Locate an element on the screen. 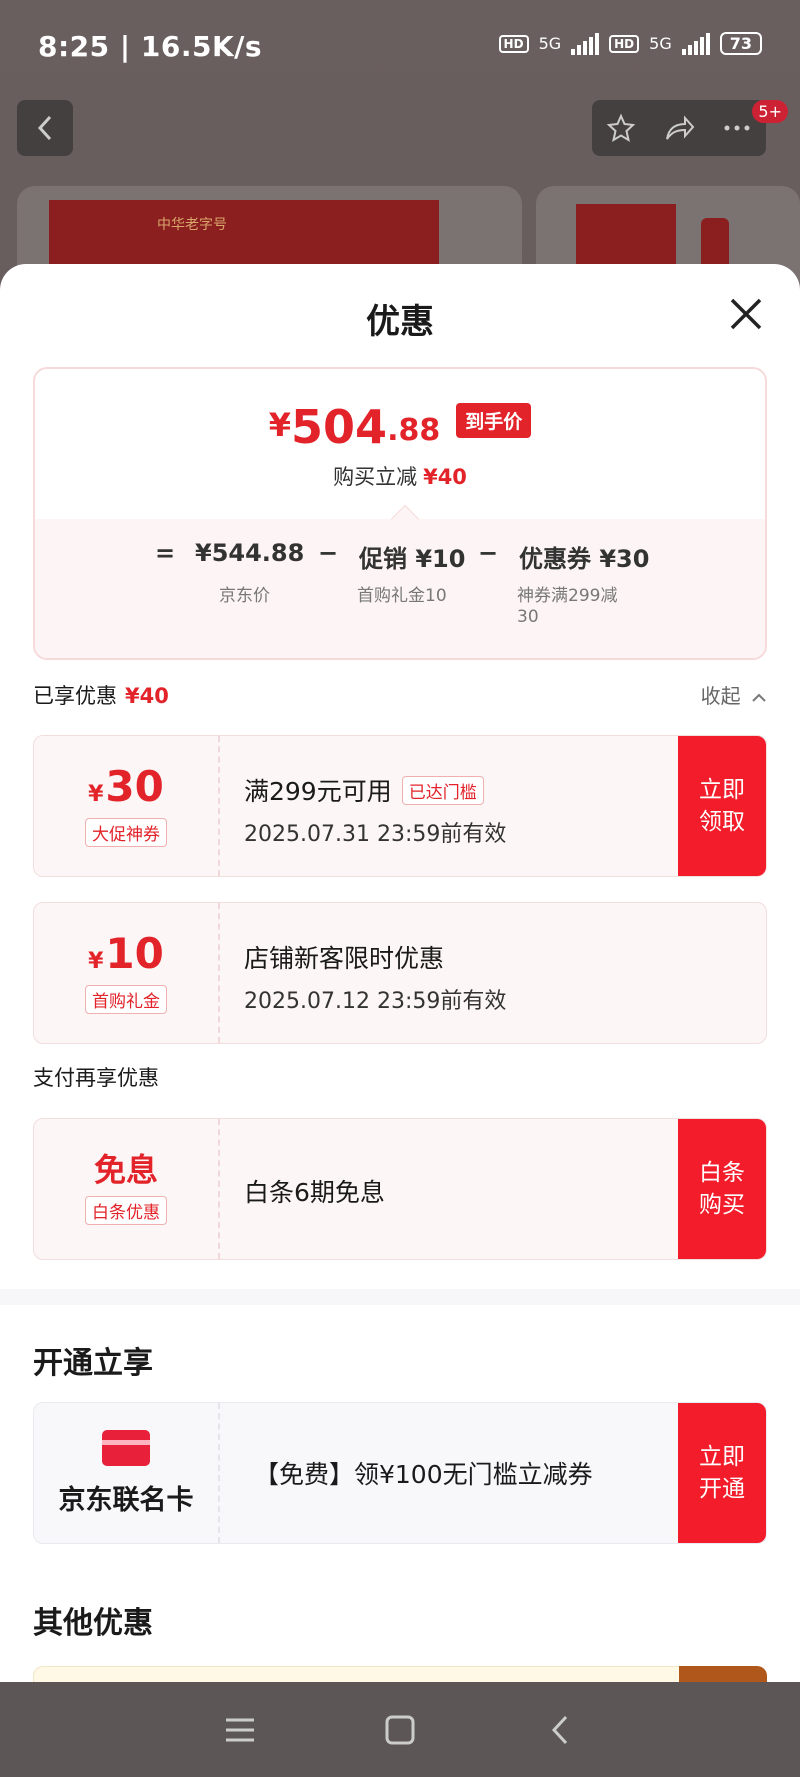  enjoyed-amount: ¥40 is located at coordinates (147, 696).